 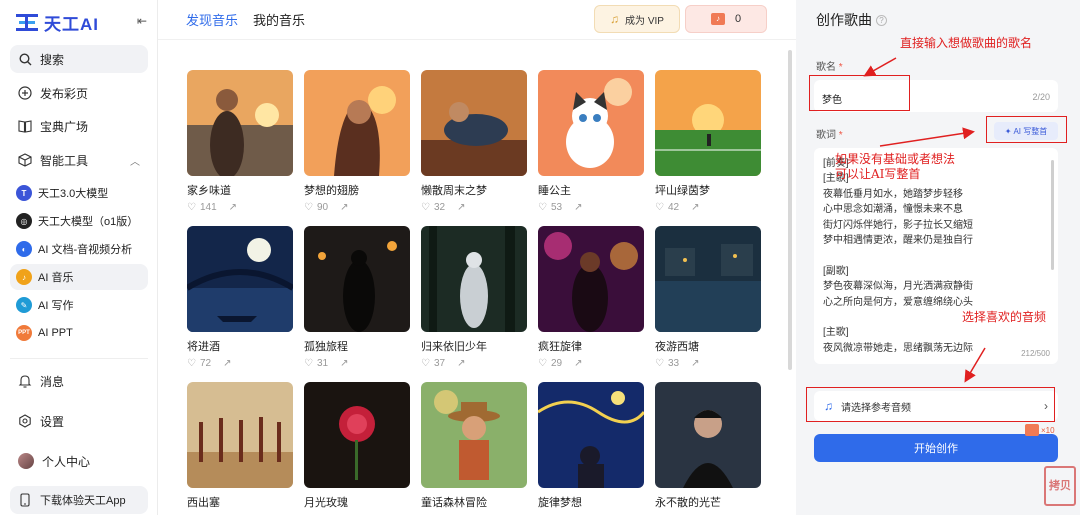 What do you see at coordinates (790, 210) in the screenshot?
I see `main-scrollbar` at bounding box center [790, 210].